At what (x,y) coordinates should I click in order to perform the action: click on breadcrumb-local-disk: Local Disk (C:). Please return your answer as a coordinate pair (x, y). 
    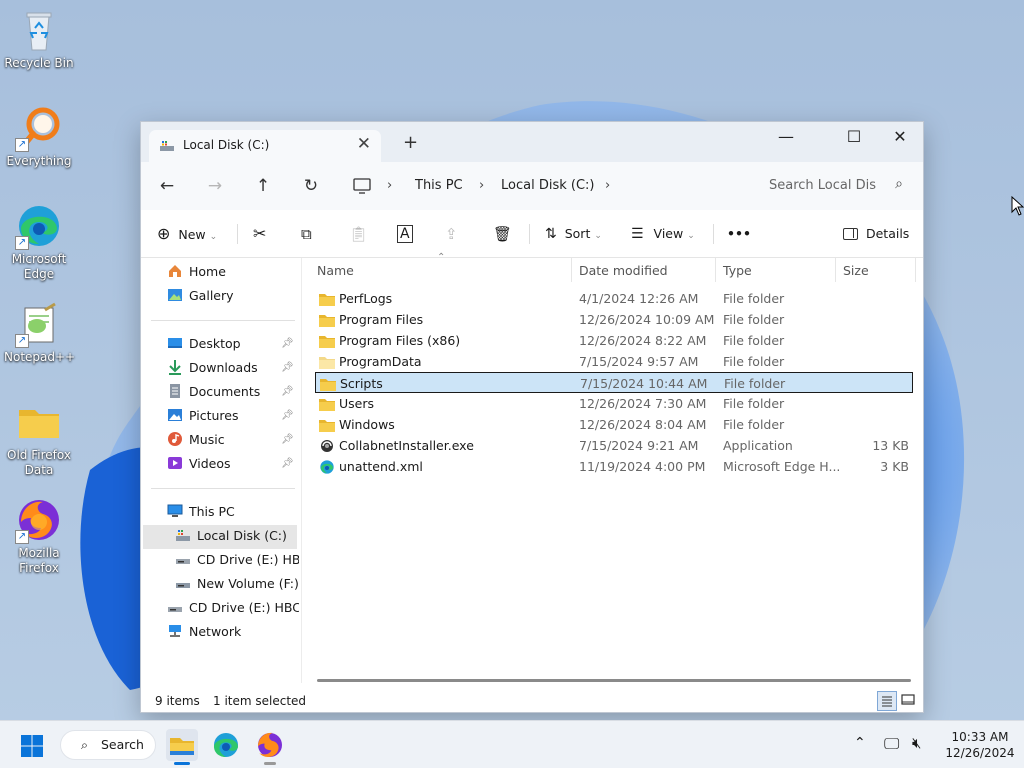
    Looking at the image, I should click on (547, 185).